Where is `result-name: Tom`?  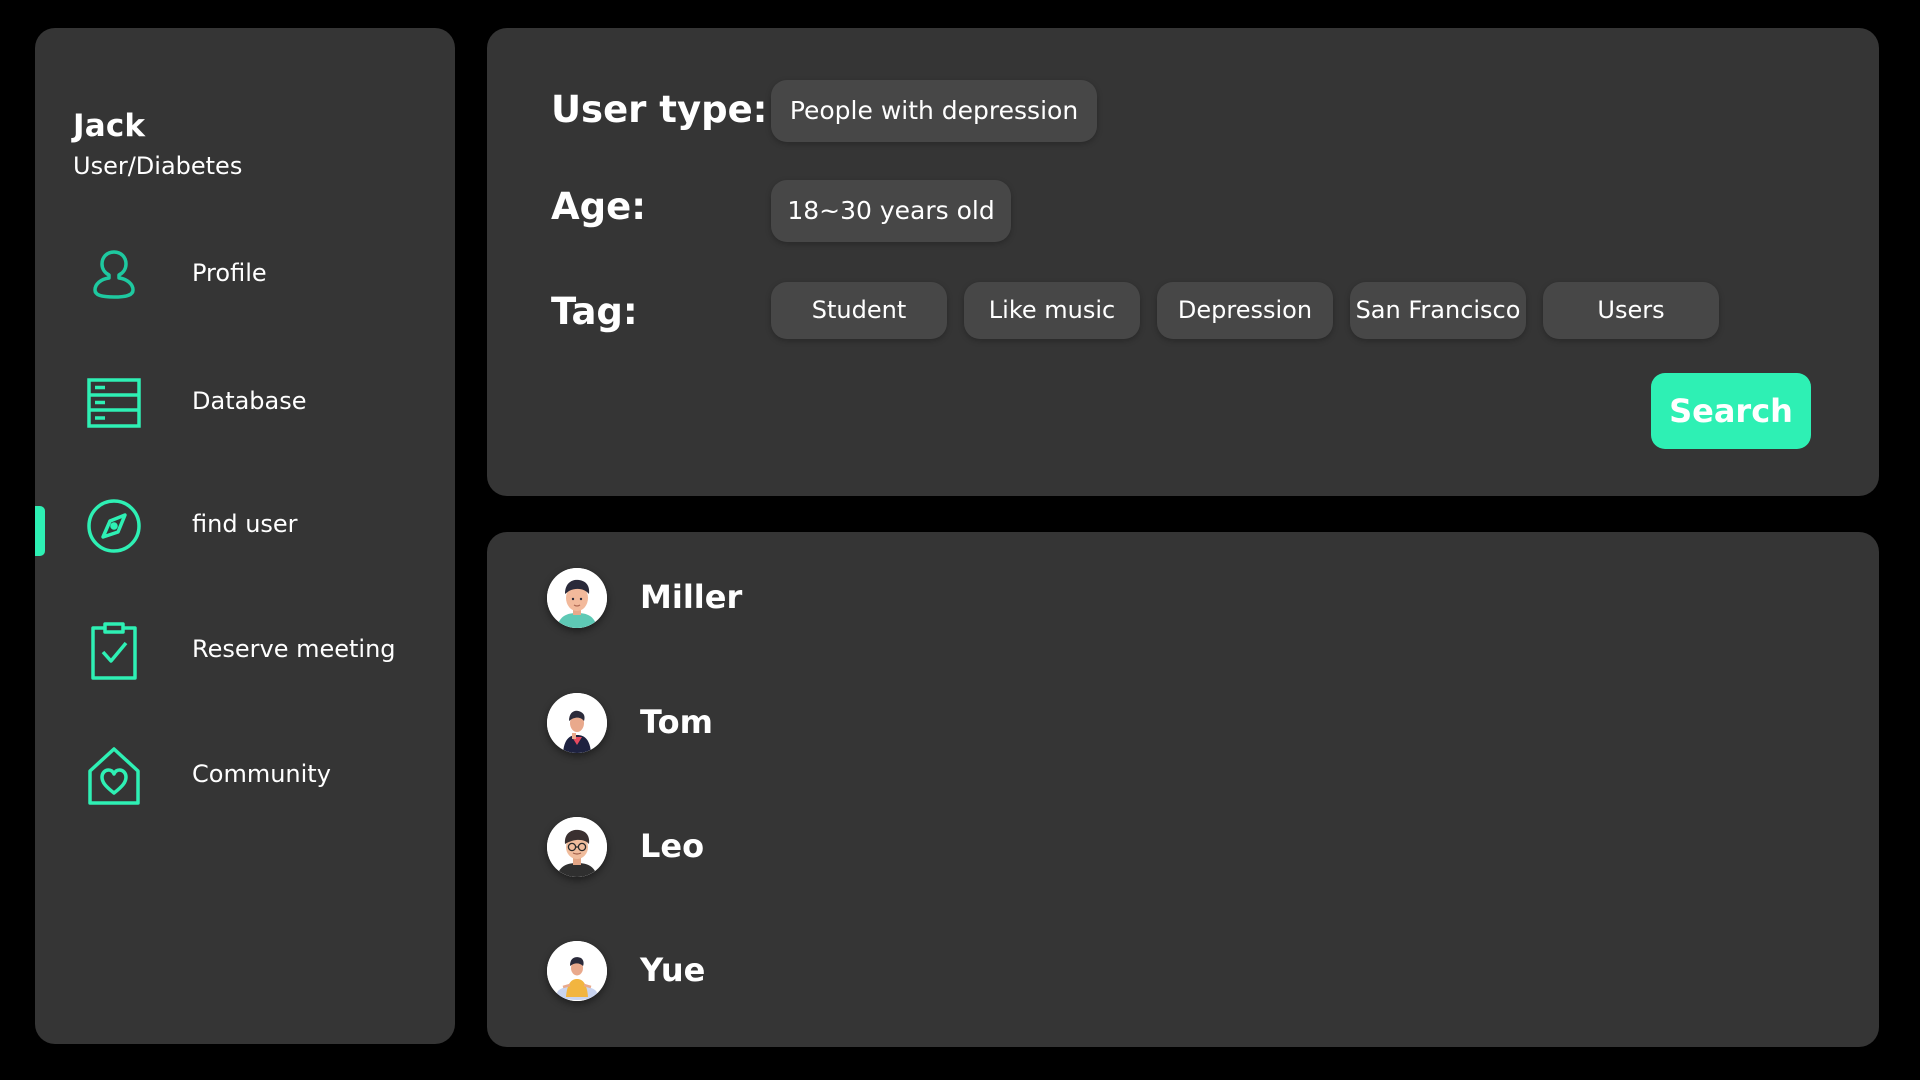
result-name: Tom is located at coordinates (676, 722).